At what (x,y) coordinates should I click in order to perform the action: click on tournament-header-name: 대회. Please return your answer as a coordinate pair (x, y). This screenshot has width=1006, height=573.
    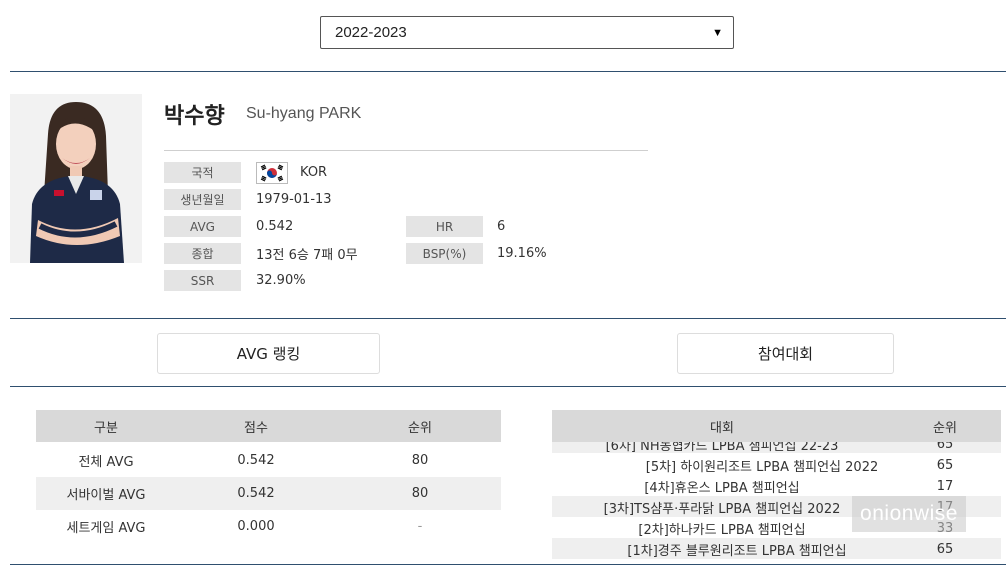
    Looking at the image, I should click on (722, 428).